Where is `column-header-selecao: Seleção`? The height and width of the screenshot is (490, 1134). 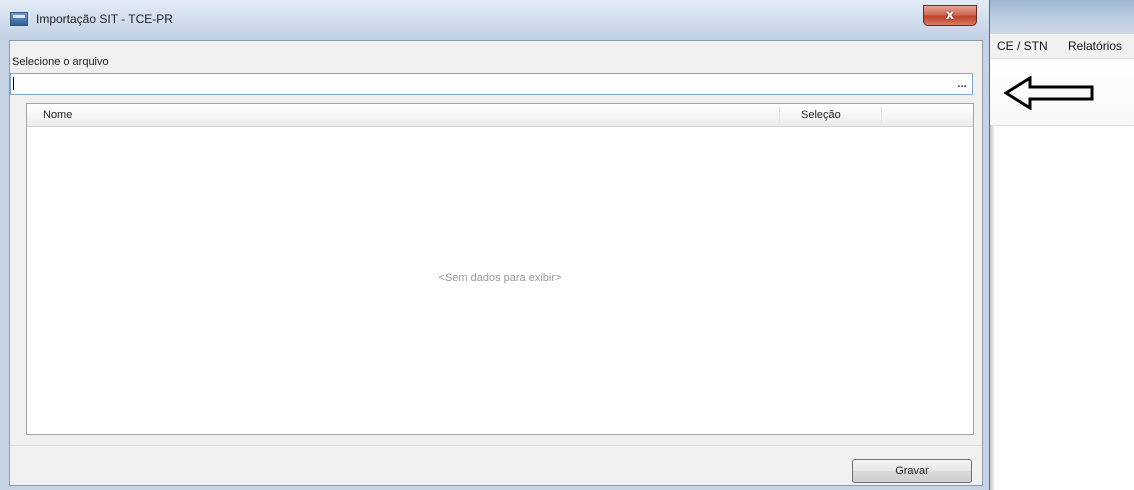
column-header-selecao: Seleção is located at coordinates (821, 115).